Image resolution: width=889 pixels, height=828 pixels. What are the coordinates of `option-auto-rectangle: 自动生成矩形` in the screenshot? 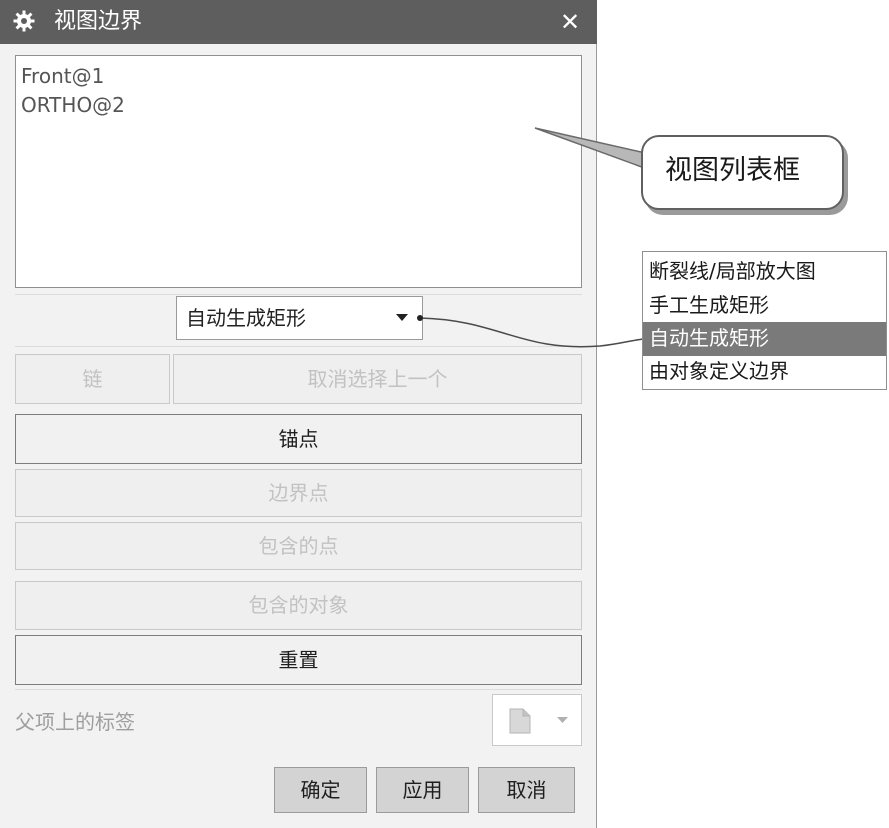 It's located at (764, 339).